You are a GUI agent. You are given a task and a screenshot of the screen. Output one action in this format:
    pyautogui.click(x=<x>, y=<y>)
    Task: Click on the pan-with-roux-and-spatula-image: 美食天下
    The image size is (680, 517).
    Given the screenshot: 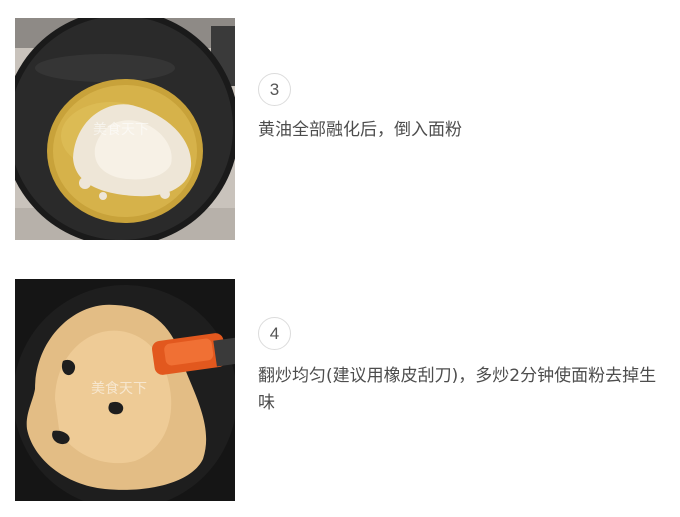 What is the action you would take?
    pyautogui.click(x=125, y=390)
    